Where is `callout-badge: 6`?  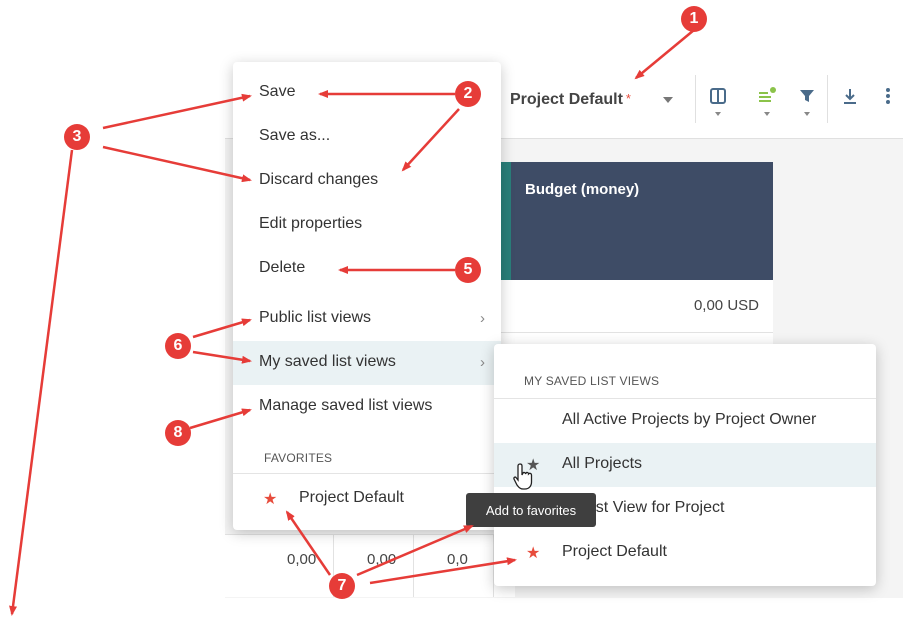
callout-badge: 6 is located at coordinates (178, 346).